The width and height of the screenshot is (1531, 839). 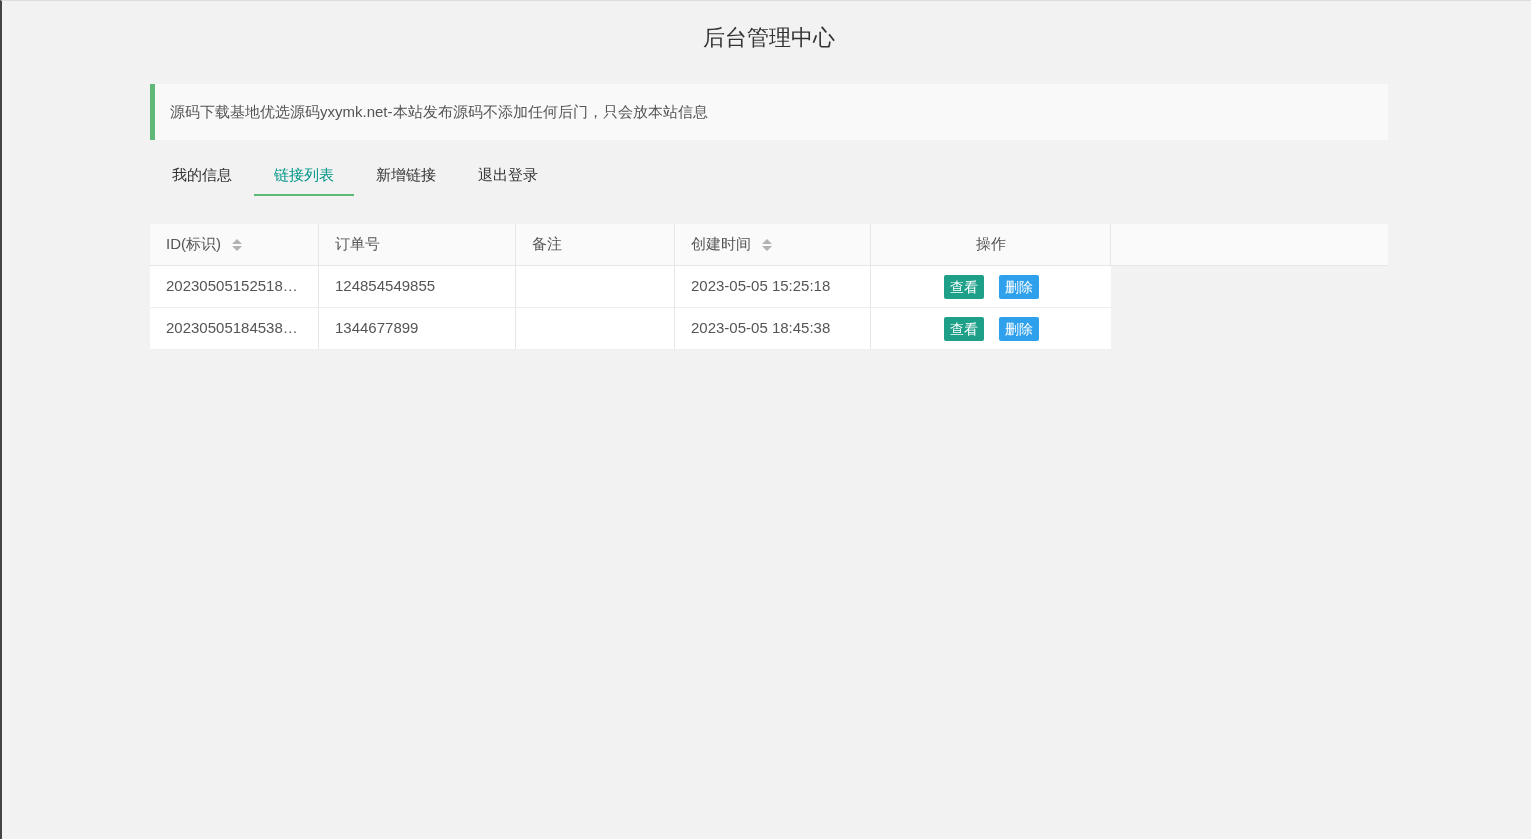 What do you see at coordinates (406, 176) in the screenshot?
I see `tab: 新增链接` at bounding box center [406, 176].